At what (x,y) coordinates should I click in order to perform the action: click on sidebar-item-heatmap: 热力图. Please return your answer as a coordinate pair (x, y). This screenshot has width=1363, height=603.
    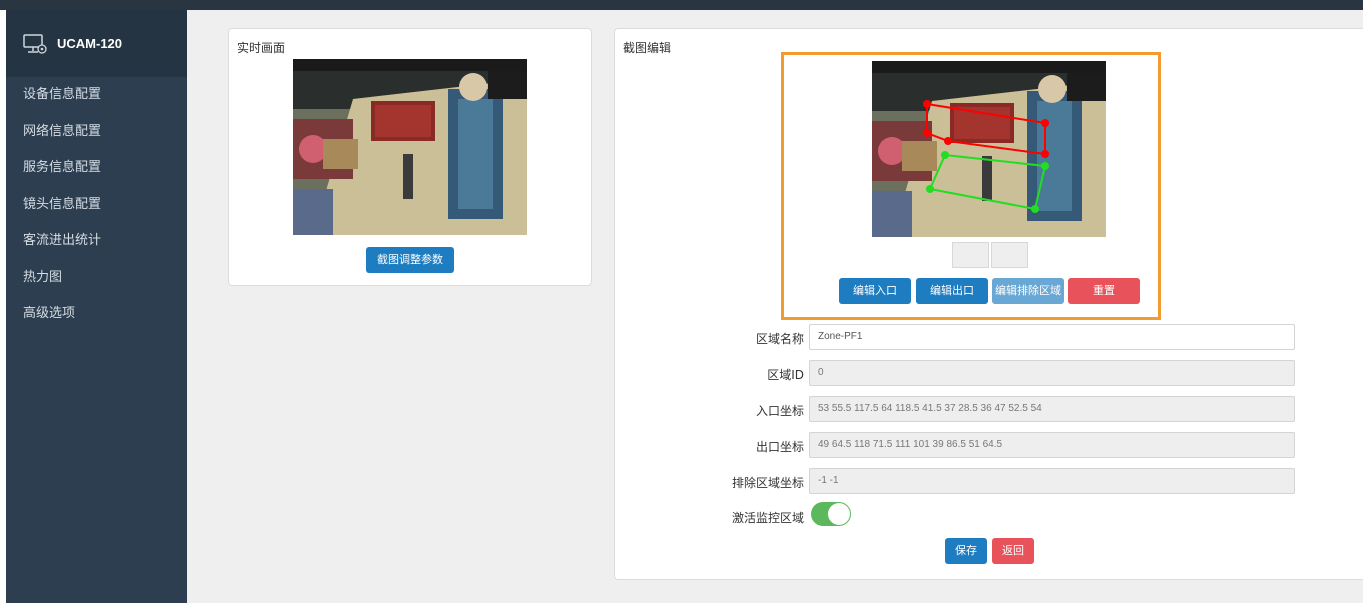
    Looking at the image, I should click on (96, 278).